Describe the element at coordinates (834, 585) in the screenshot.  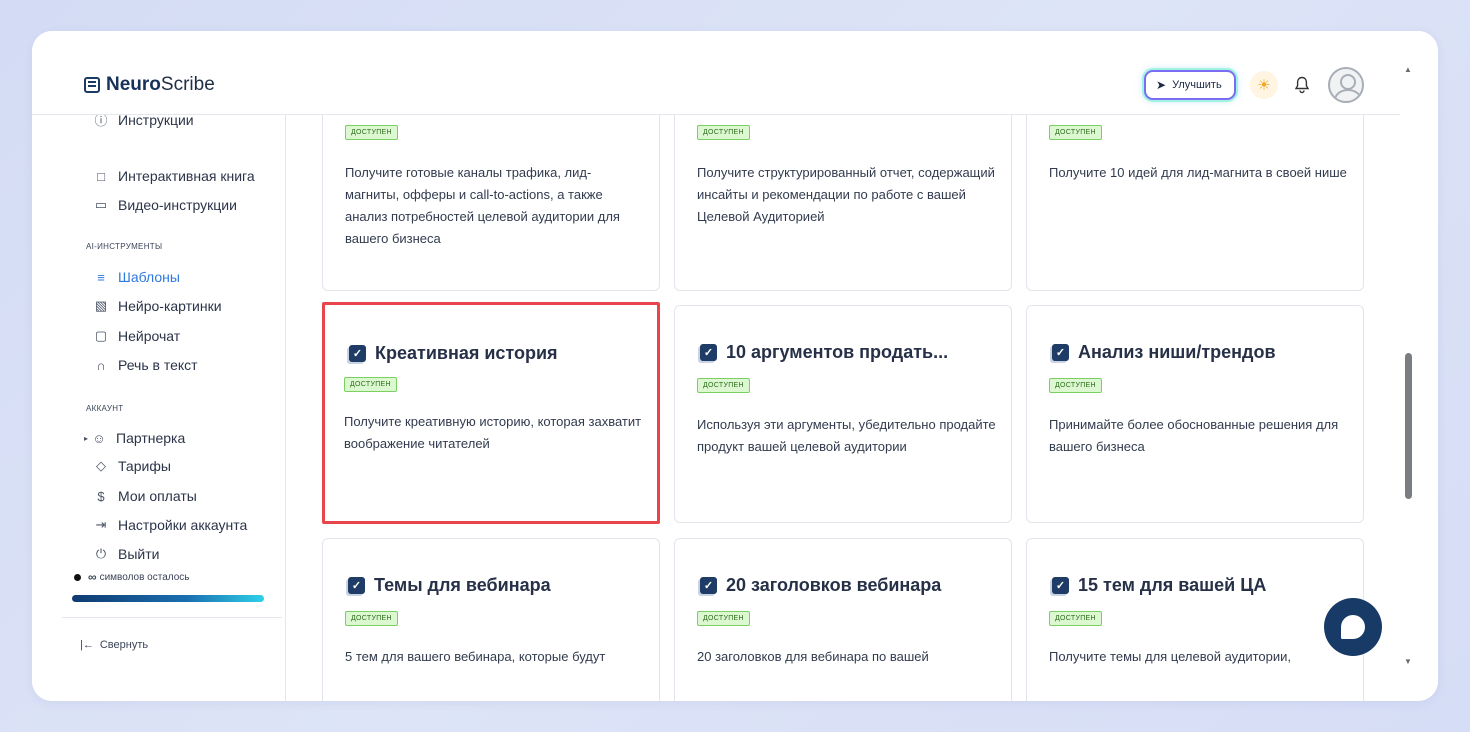
I see `card-title-text: 20 заголовков вебинара` at that location.